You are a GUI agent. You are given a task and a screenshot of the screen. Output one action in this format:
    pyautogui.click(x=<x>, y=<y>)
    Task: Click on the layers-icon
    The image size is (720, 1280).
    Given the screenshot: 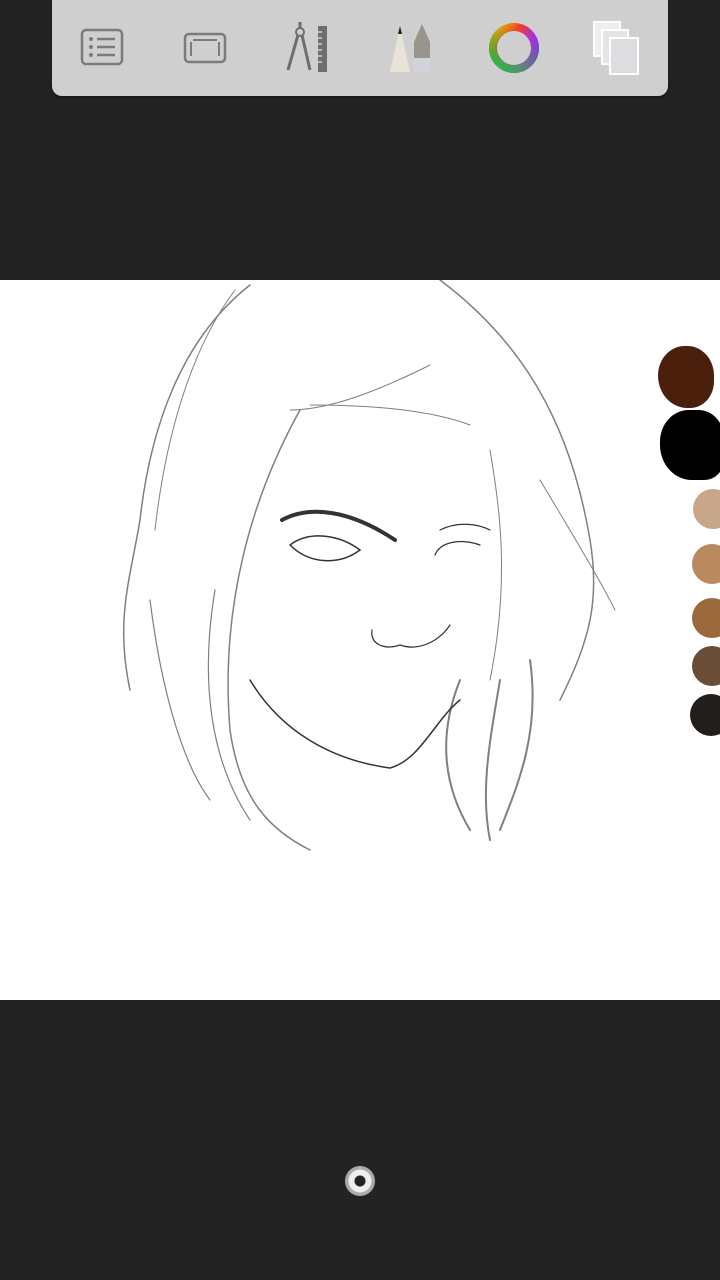 What is the action you would take?
    pyautogui.click(x=615, y=48)
    